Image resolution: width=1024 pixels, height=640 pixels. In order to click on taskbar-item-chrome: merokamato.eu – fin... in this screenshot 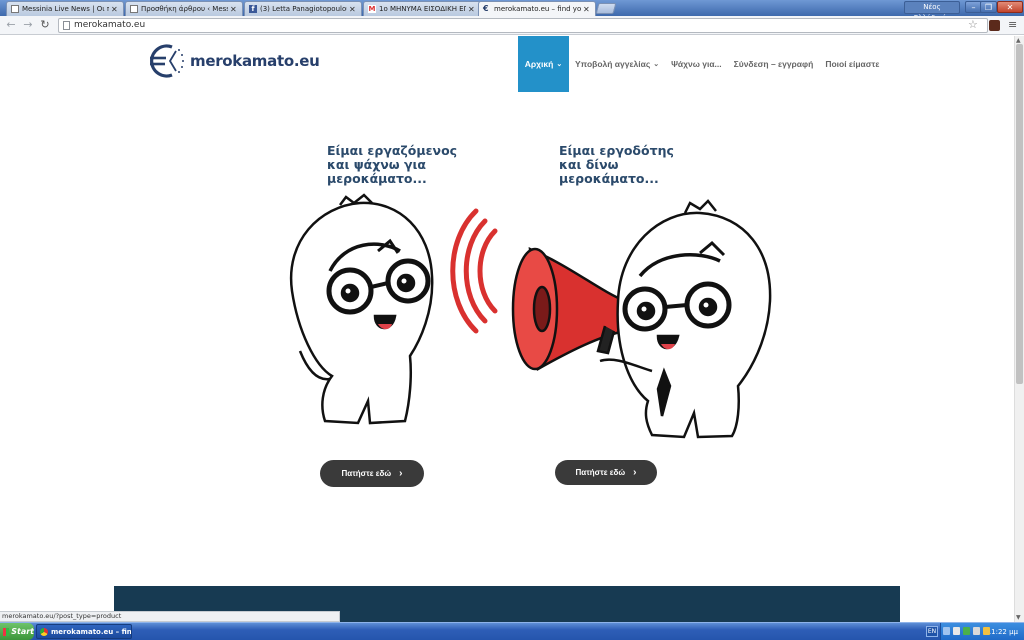, I will do `click(84, 631)`.